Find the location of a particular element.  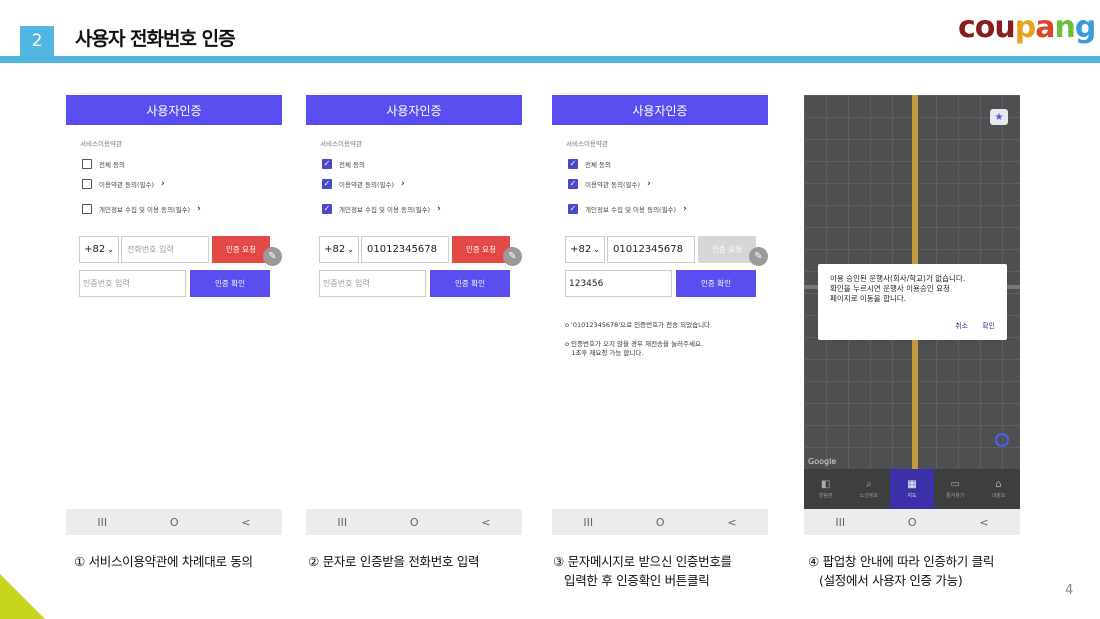

tab-icon: ◧ is located at coordinates (825, 484).